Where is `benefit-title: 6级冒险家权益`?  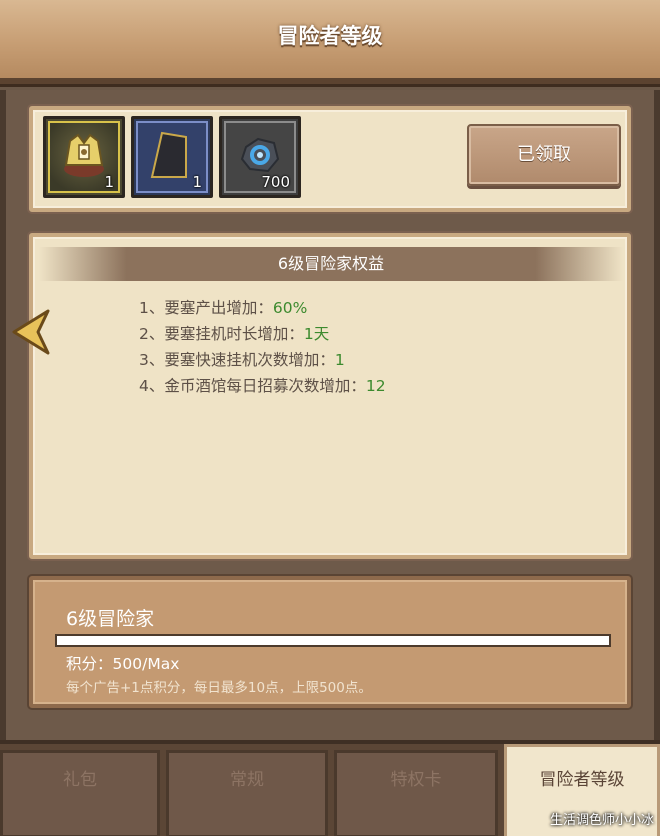
benefit-title: 6级冒险家权益 is located at coordinates (331, 264).